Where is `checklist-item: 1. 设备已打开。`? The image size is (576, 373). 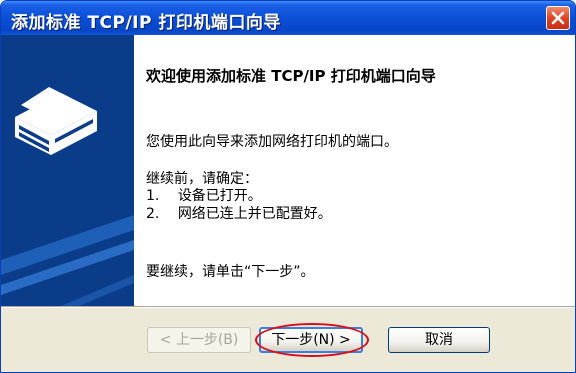
checklist-item: 1. 设备已打开。 is located at coordinates (204, 195).